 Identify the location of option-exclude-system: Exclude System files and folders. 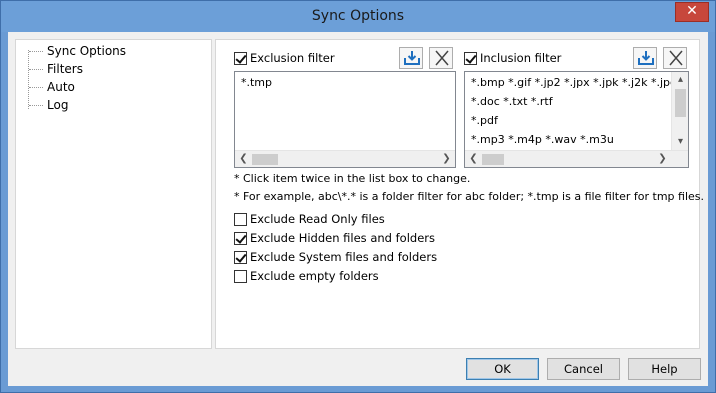
(335, 257).